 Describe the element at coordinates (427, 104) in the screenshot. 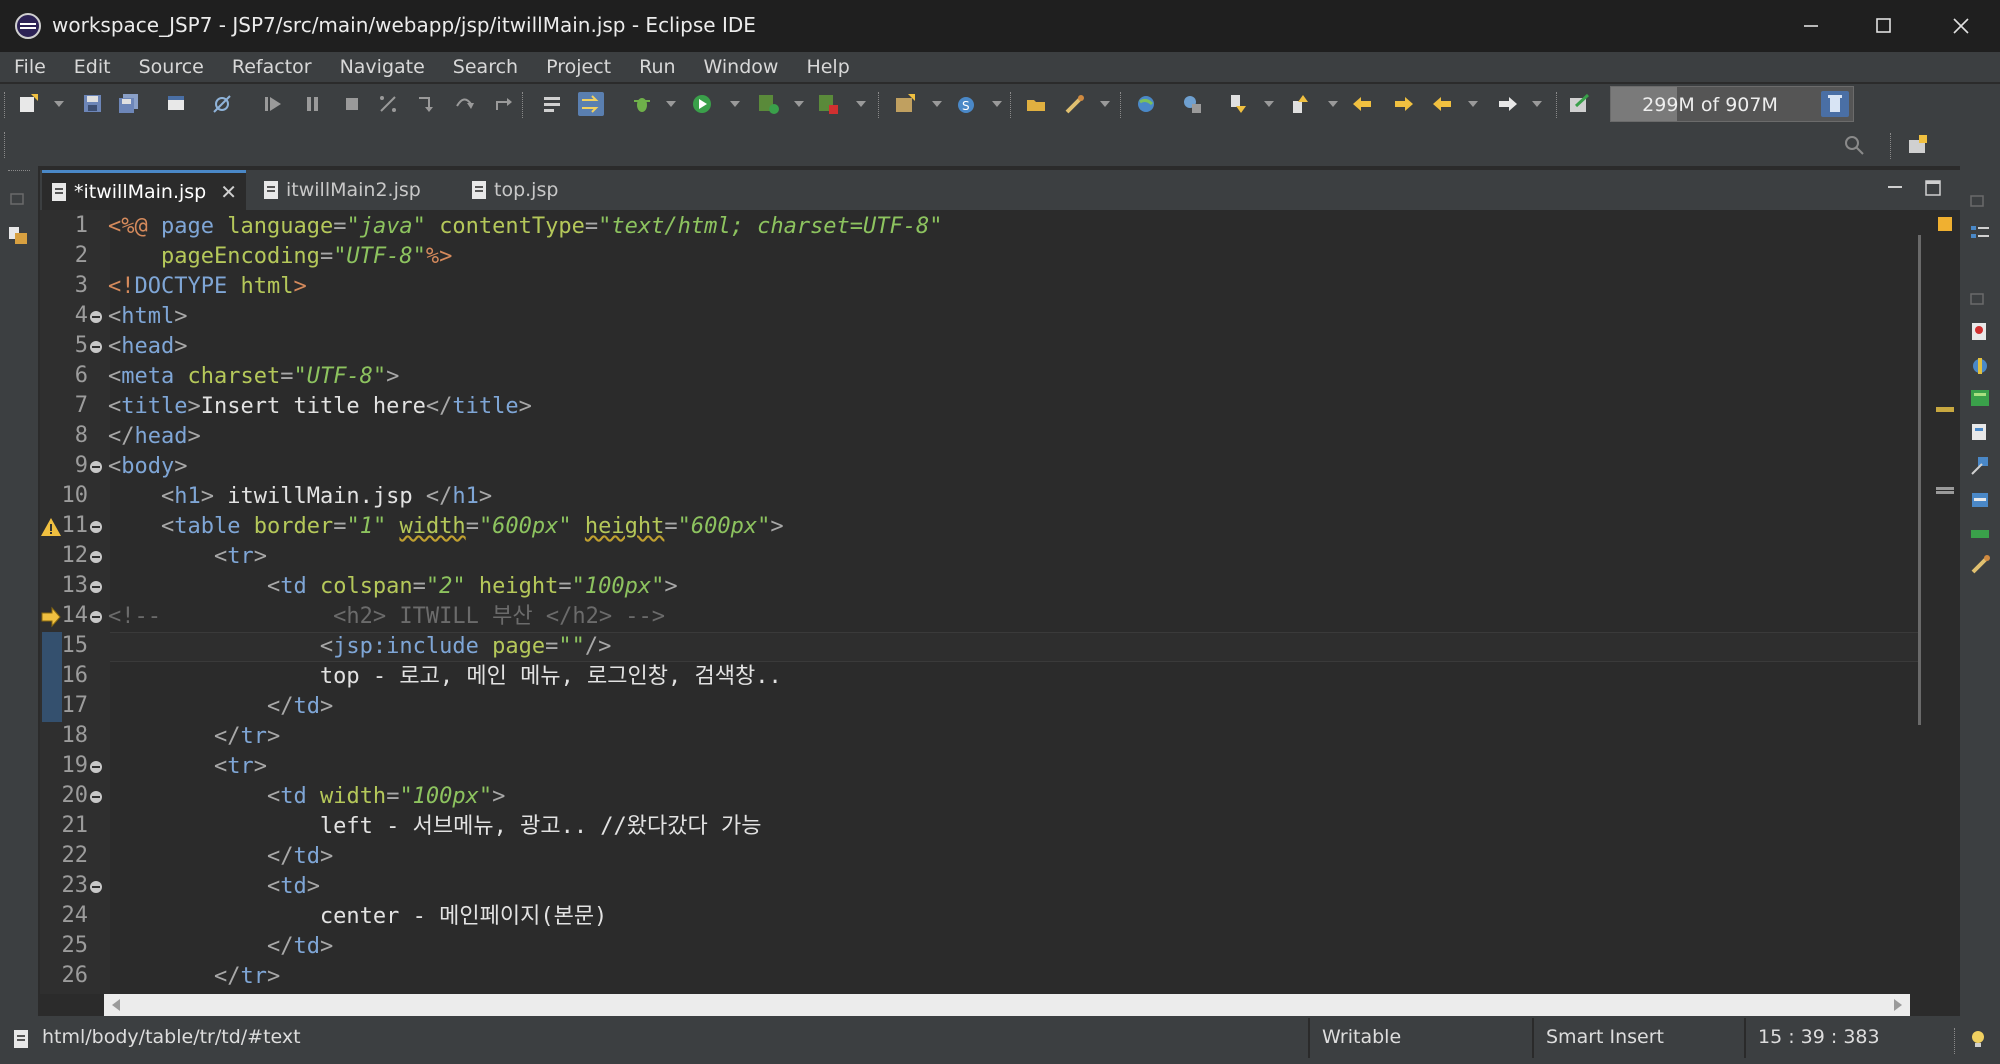

I see `step-into-icon` at that location.